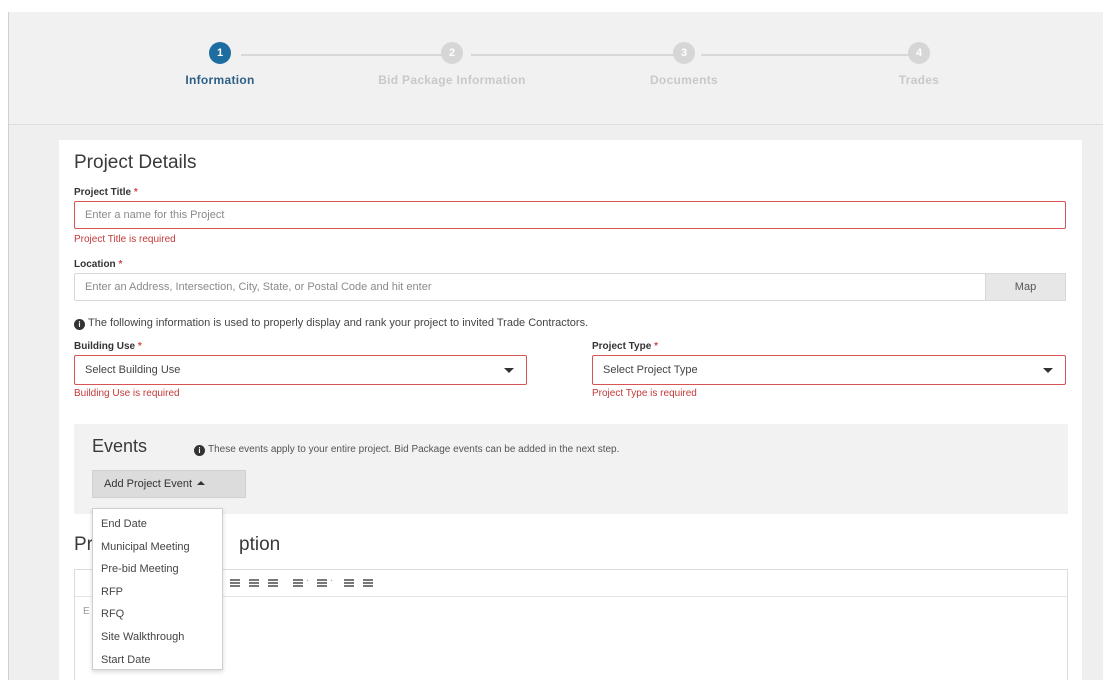  What do you see at coordinates (452, 80) in the screenshot?
I see `step-label: Bid Package Information` at bounding box center [452, 80].